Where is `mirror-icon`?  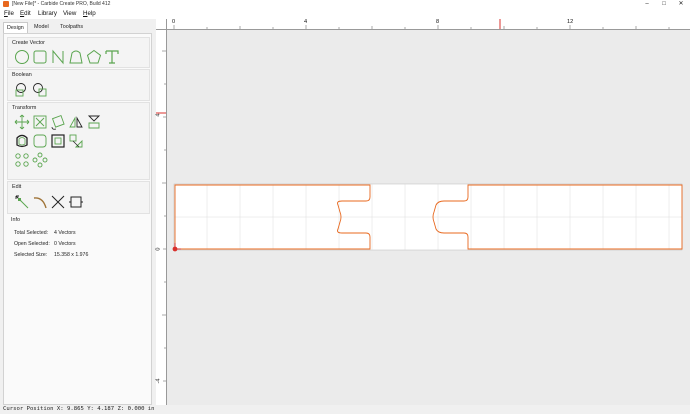 mirror-icon is located at coordinates (76, 122).